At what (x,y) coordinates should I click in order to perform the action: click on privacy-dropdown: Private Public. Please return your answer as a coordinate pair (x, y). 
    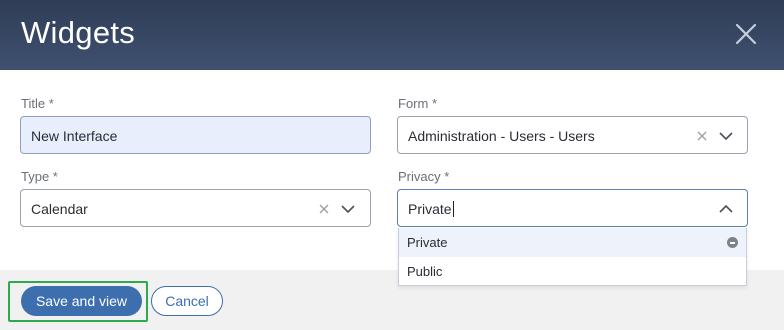
    Looking at the image, I should click on (572, 257).